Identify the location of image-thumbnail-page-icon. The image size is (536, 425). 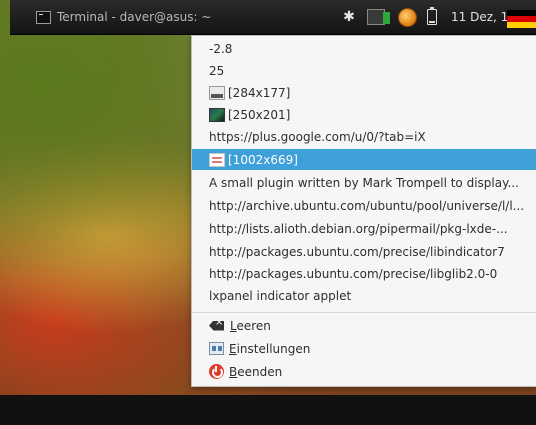
(217, 159).